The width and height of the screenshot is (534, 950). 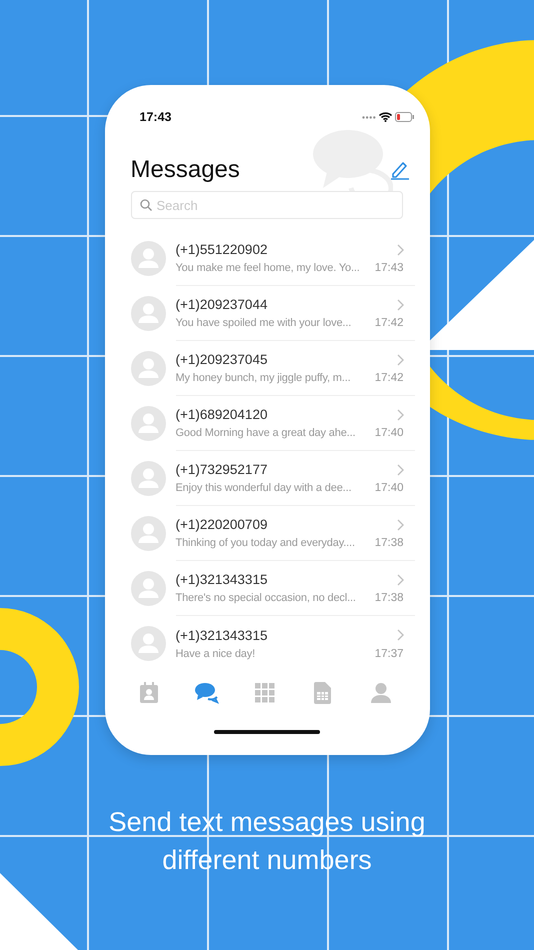 I want to click on message-time: 17:43, so click(x=389, y=268).